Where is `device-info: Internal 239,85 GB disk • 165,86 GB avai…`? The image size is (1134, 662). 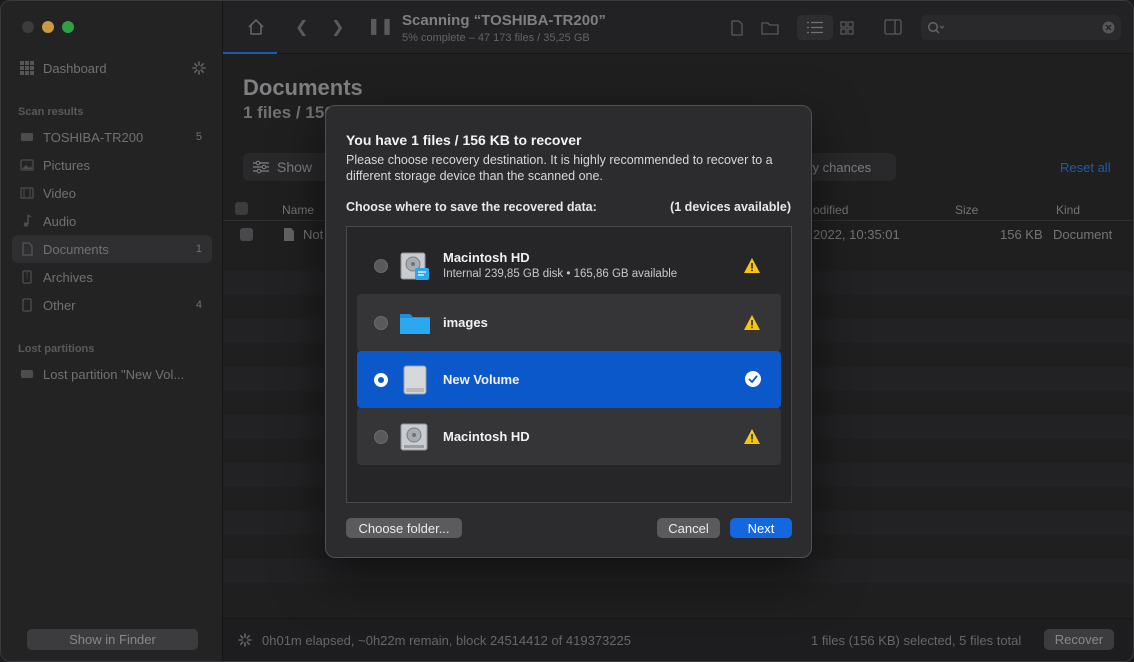 device-info: Internal 239,85 GB disk • 165,86 GB avai… is located at coordinates (560, 274).